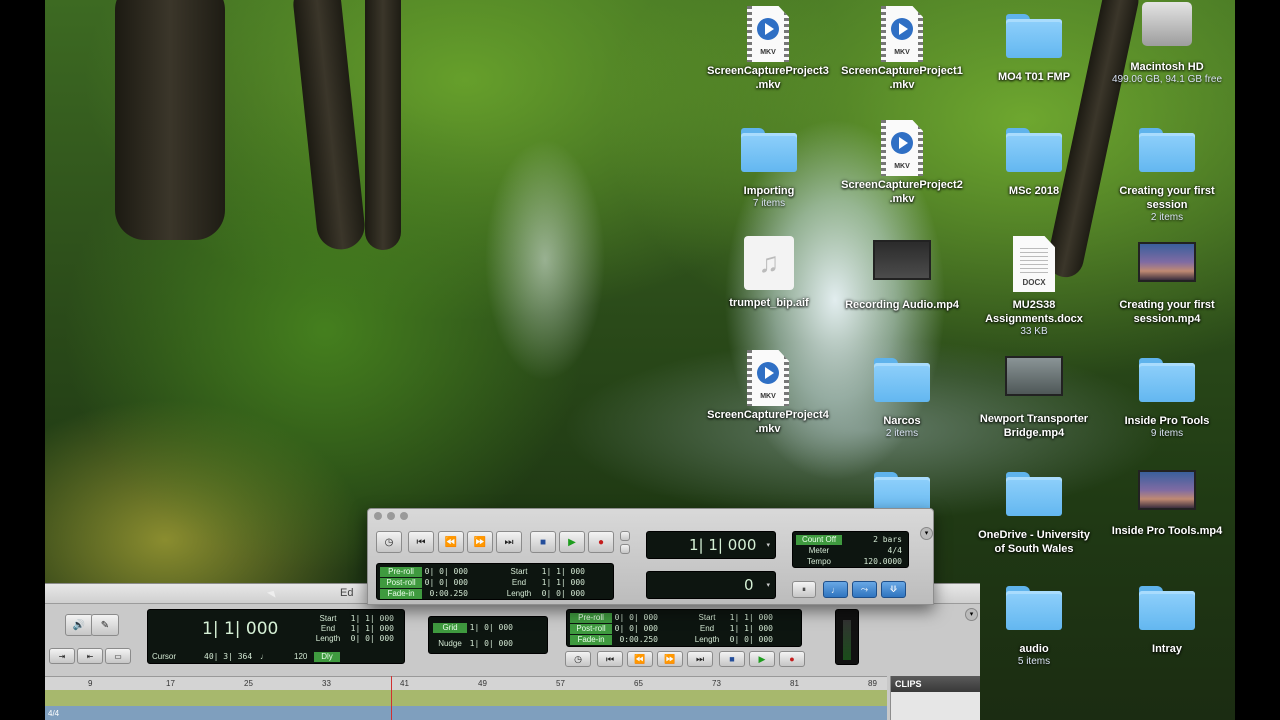 Image resolution: width=1280 pixels, height=720 pixels. Describe the element at coordinates (971, 614) in the screenshot. I see `edit-window-menu-icon: ▾` at that location.